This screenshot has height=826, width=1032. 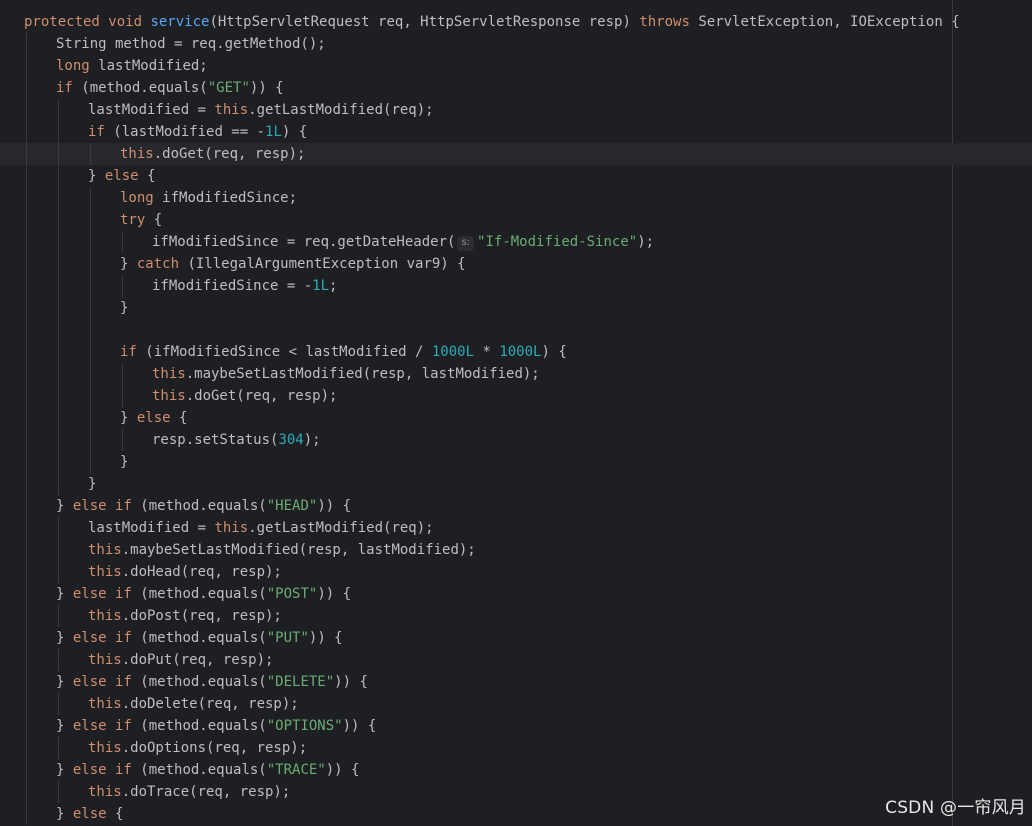 I want to click on code-line-text: this.doPost(req, resp);, so click(x=185, y=616).